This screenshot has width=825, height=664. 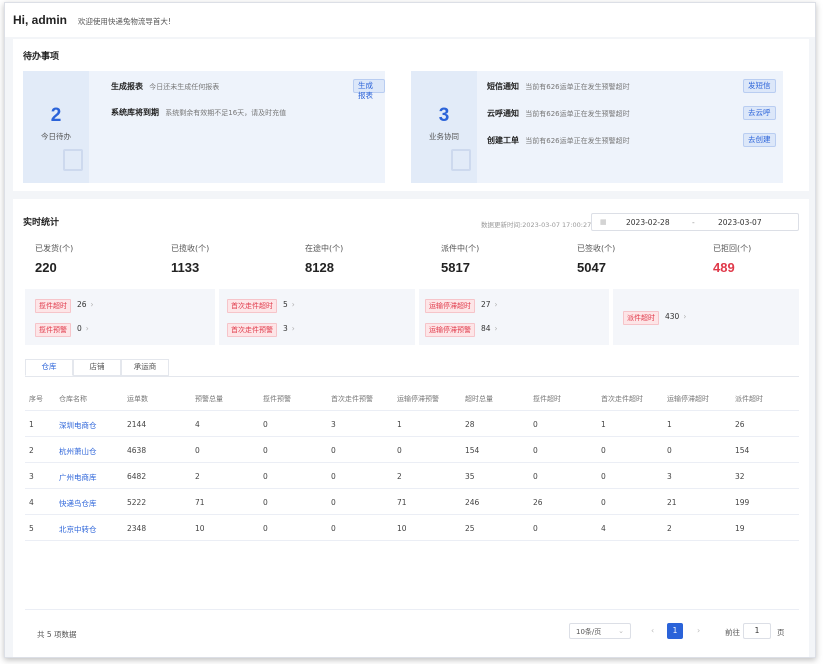 I want to click on tab-store: 店铺, so click(x=97, y=367).